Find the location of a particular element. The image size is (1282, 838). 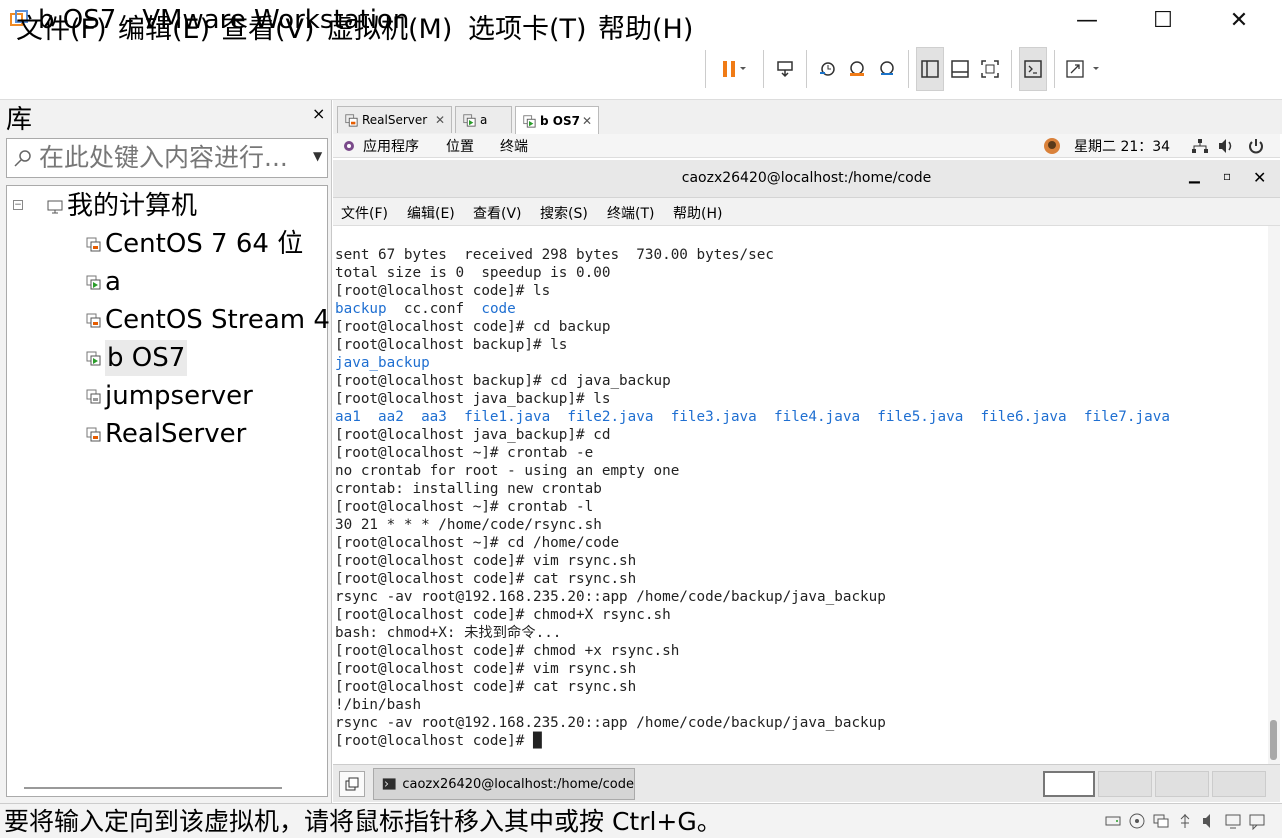

terminal-line: [root@localhost code]# cd backup is located at coordinates (752, 327).